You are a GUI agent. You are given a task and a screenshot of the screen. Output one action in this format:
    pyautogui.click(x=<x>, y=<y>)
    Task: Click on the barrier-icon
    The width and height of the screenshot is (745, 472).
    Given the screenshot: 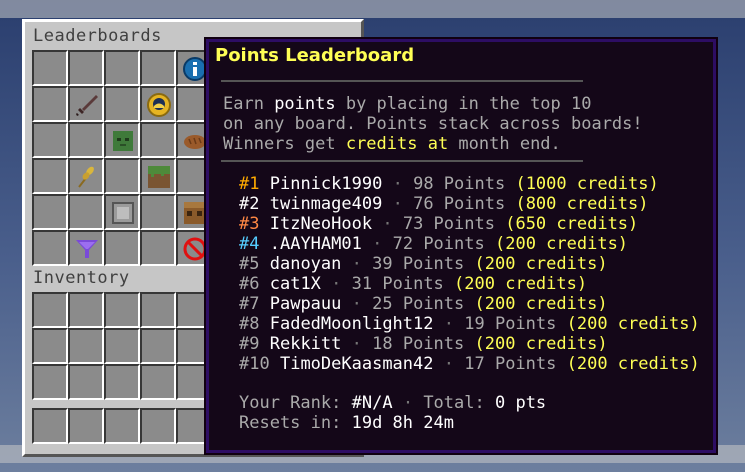 What is the action you would take?
    pyautogui.click(x=195, y=249)
    